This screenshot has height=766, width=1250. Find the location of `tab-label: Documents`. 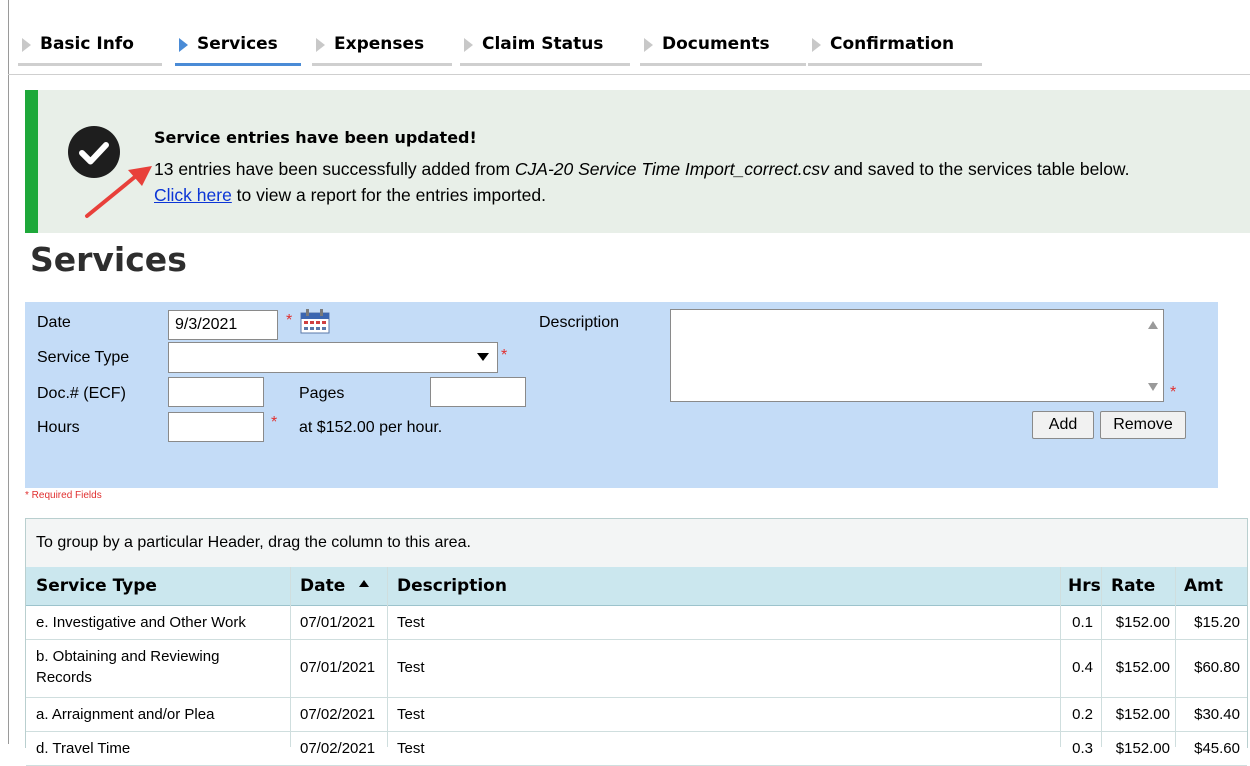

tab-label: Documents is located at coordinates (716, 44).